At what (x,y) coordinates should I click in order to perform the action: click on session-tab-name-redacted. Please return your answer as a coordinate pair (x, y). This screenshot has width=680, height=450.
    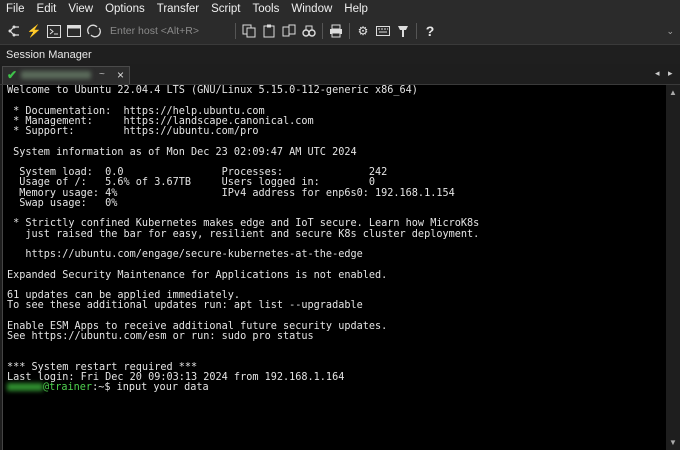
    Looking at the image, I should click on (56, 75).